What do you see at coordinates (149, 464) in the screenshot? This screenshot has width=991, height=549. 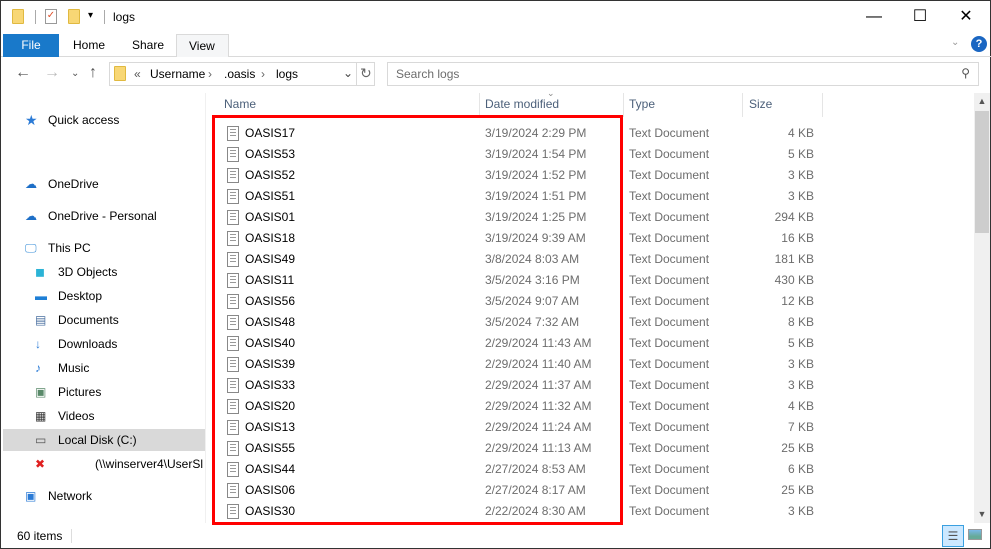 I see `sidebar-item-label: (\\winserver4\UserSl` at bounding box center [149, 464].